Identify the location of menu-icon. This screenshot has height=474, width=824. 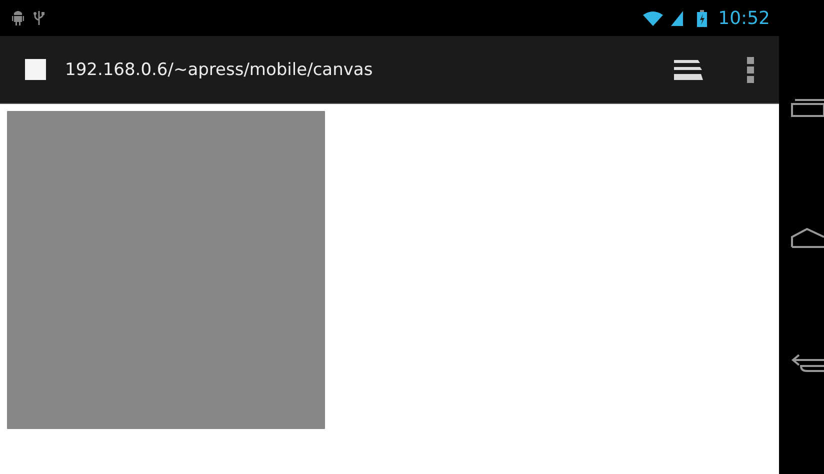
(750, 69).